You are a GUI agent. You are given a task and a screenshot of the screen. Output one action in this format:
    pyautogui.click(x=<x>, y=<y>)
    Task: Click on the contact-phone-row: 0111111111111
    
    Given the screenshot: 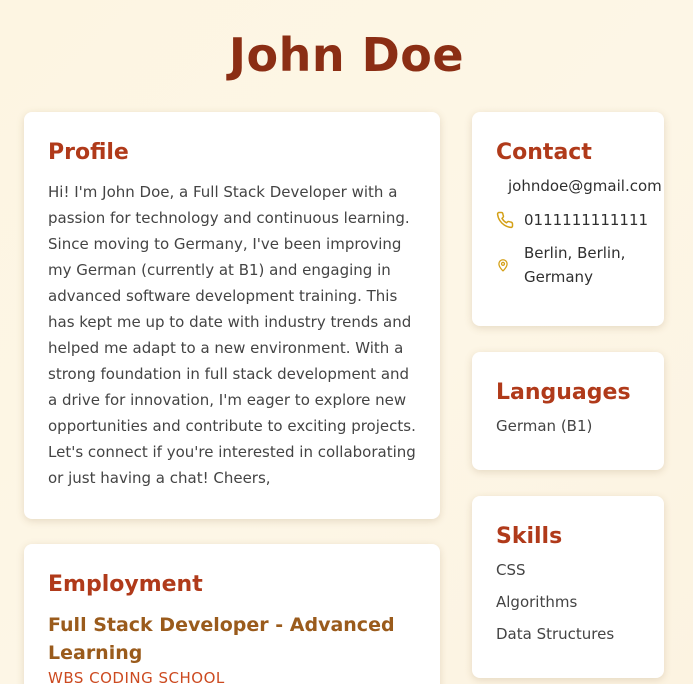 What is the action you would take?
    pyautogui.click(x=580, y=220)
    